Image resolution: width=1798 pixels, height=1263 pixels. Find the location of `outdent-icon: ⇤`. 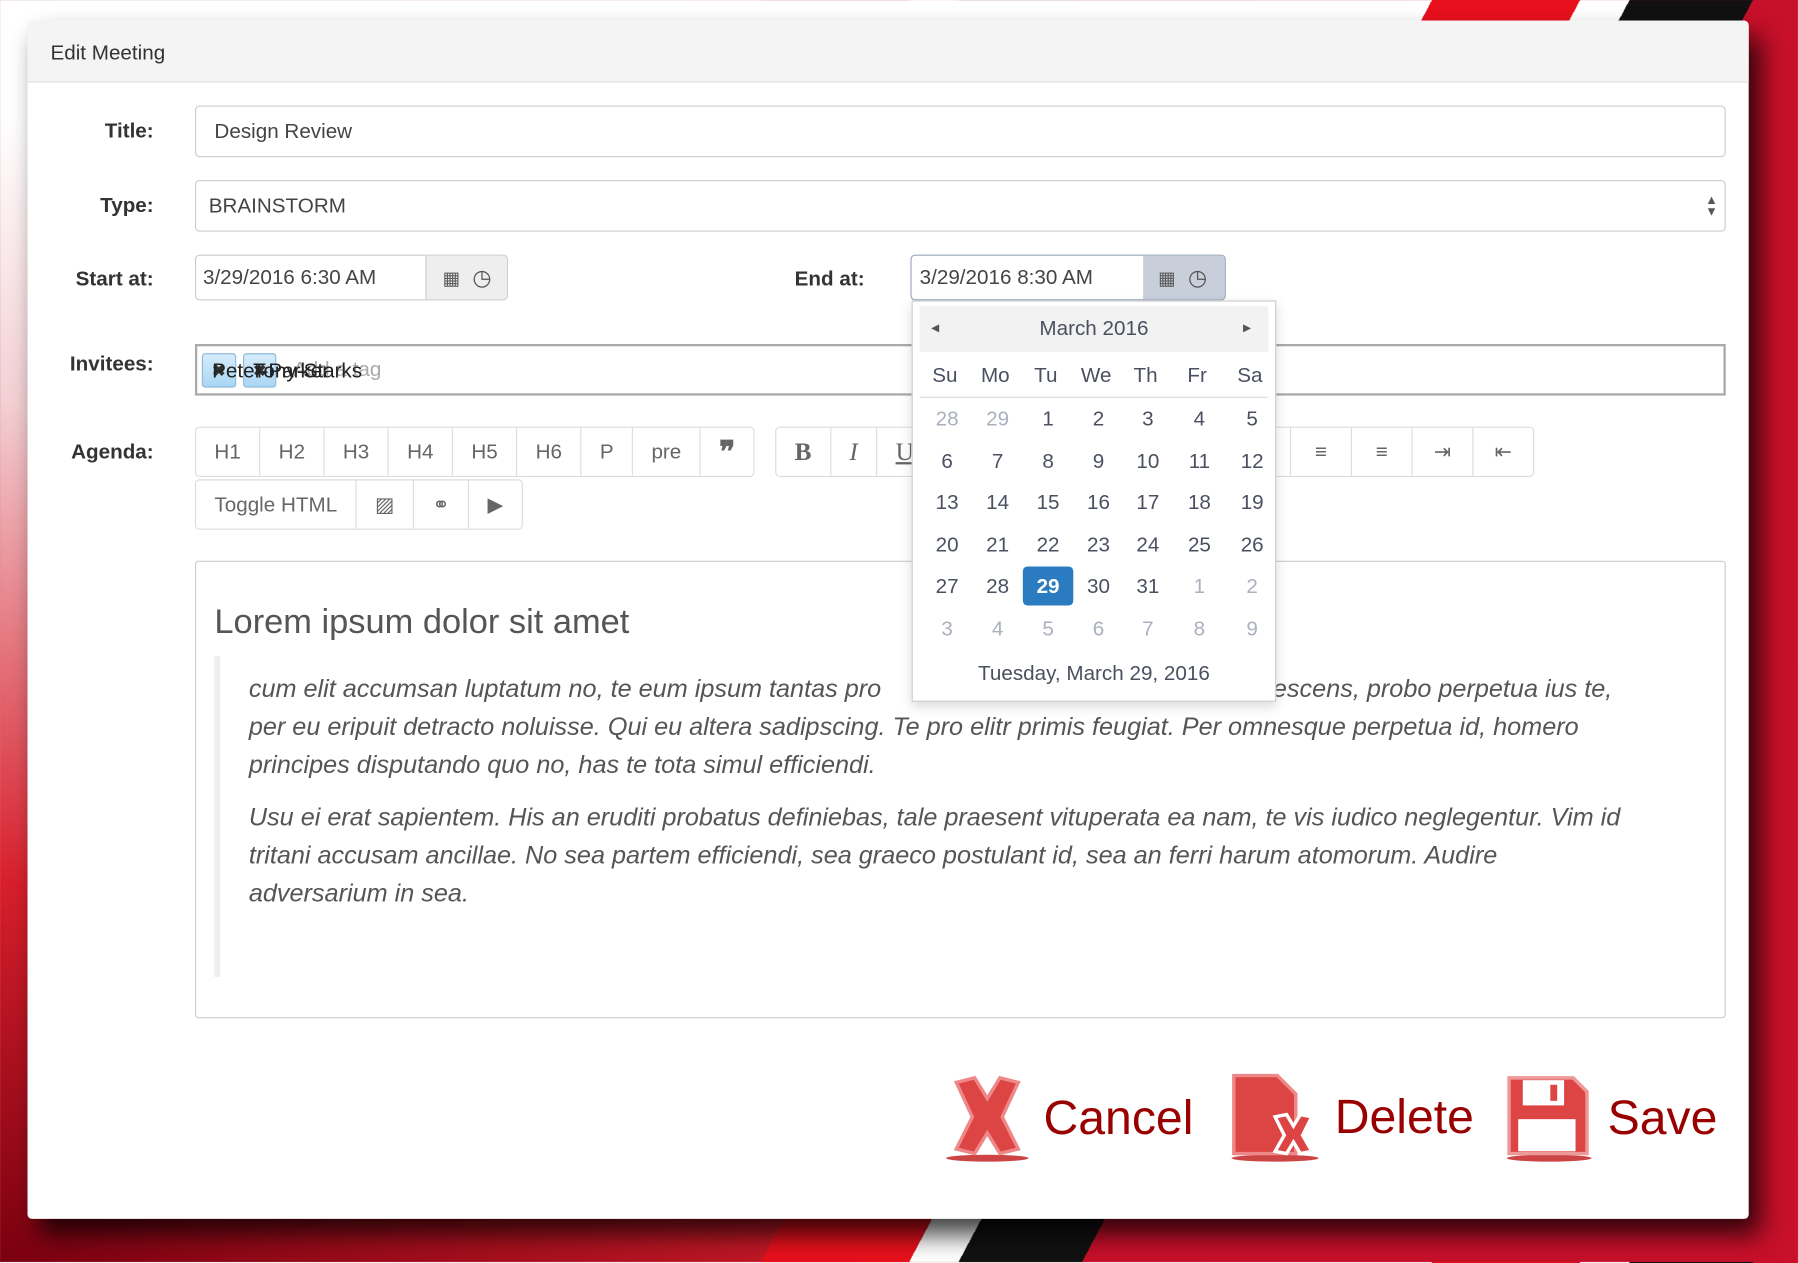

outdent-icon: ⇤ is located at coordinates (1503, 452).